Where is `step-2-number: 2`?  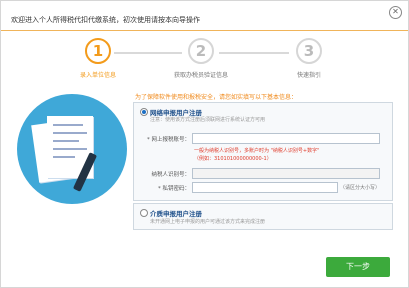
step-2-number: 2 is located at coordinates (201, 51).